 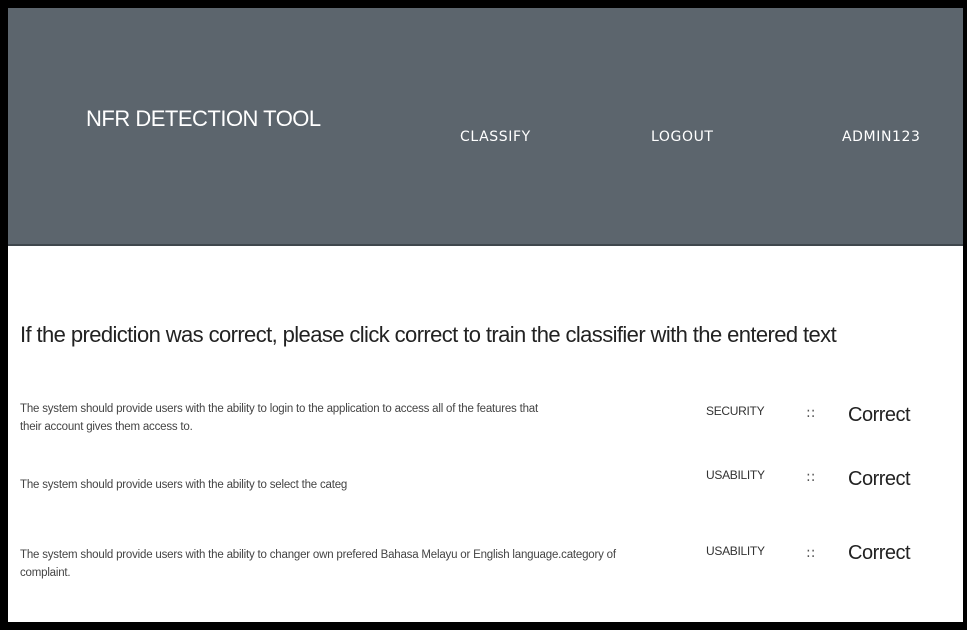 I want to click on brand-title: NFR DETECTION TOOL, so click(x=203, y=118).